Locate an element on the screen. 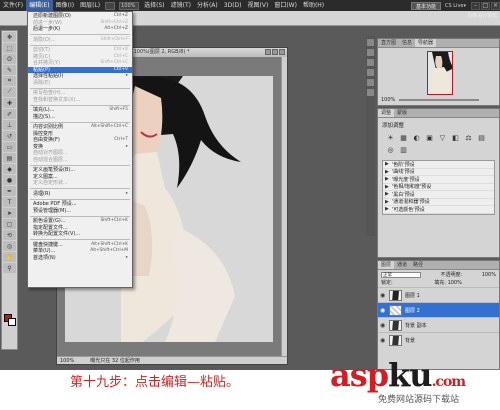  preset-selective-color: ▶ '可选颜色'预设 is located at coordinates (438, 210).